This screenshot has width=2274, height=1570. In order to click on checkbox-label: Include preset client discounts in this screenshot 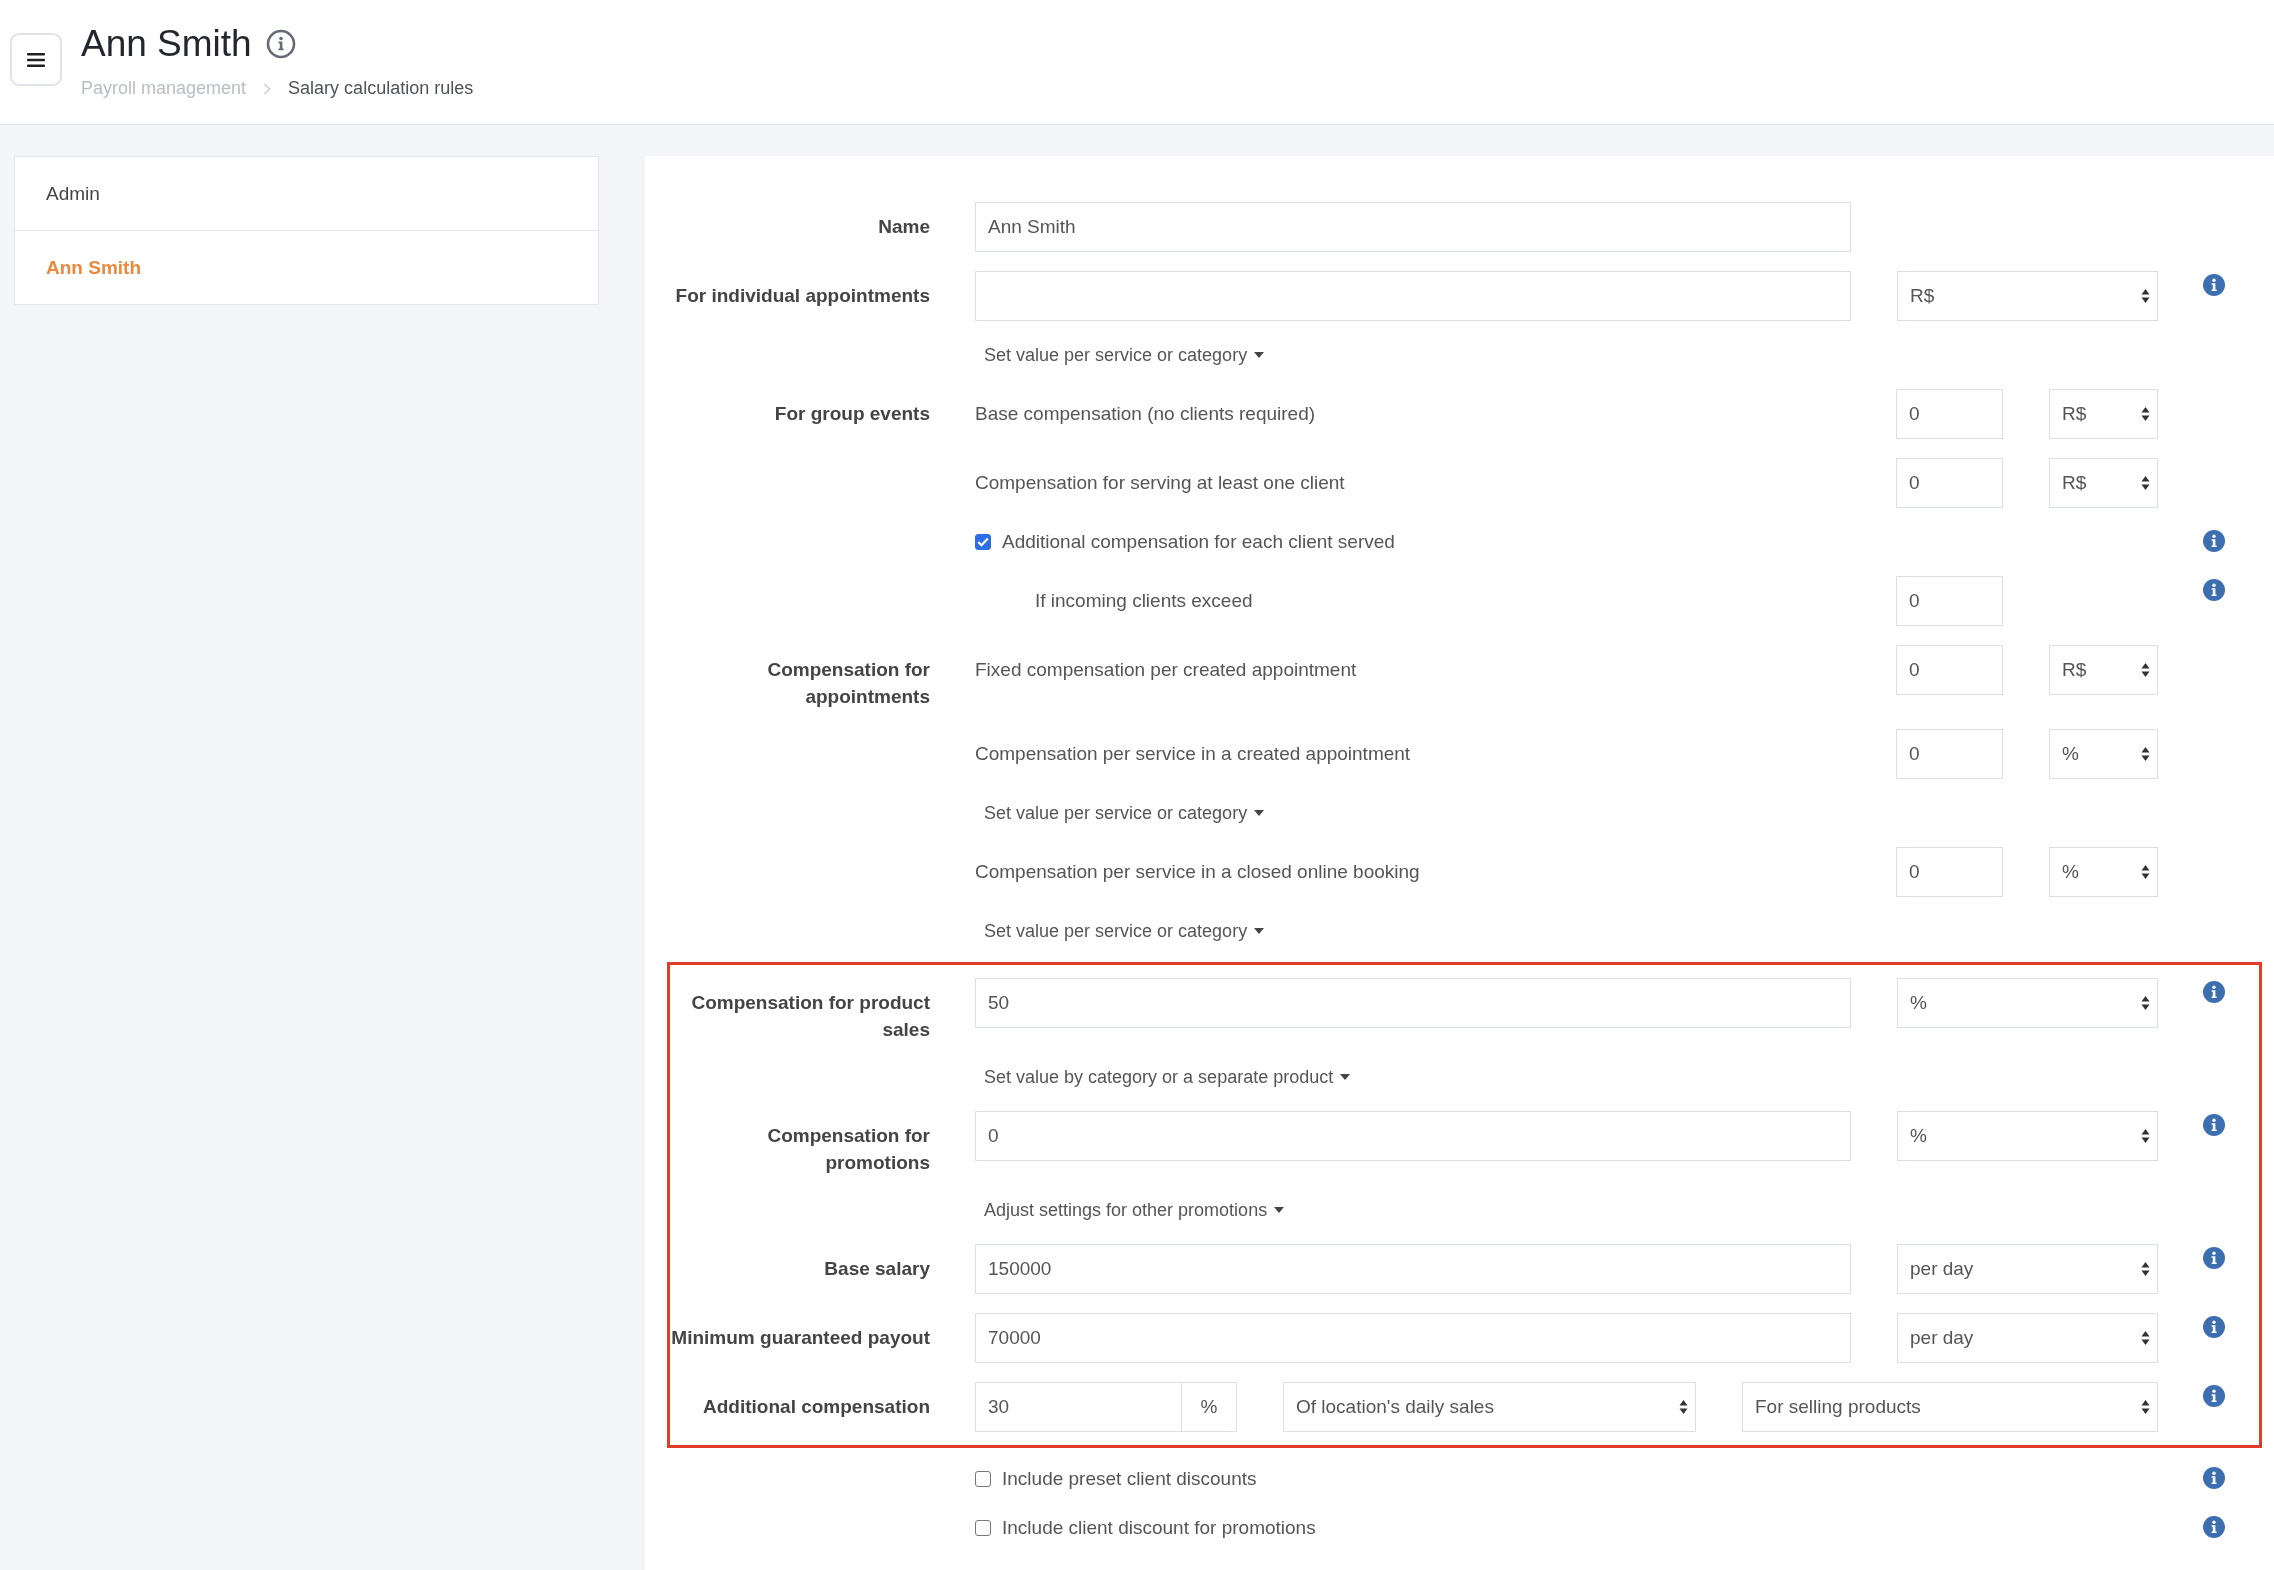, I will do `click(1129, 1479)`.